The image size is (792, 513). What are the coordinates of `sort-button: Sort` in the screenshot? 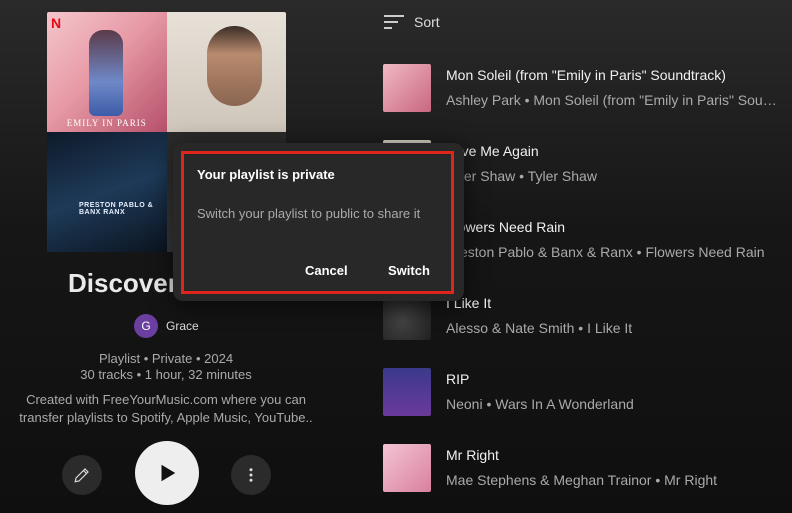 It's located at (412, 22).